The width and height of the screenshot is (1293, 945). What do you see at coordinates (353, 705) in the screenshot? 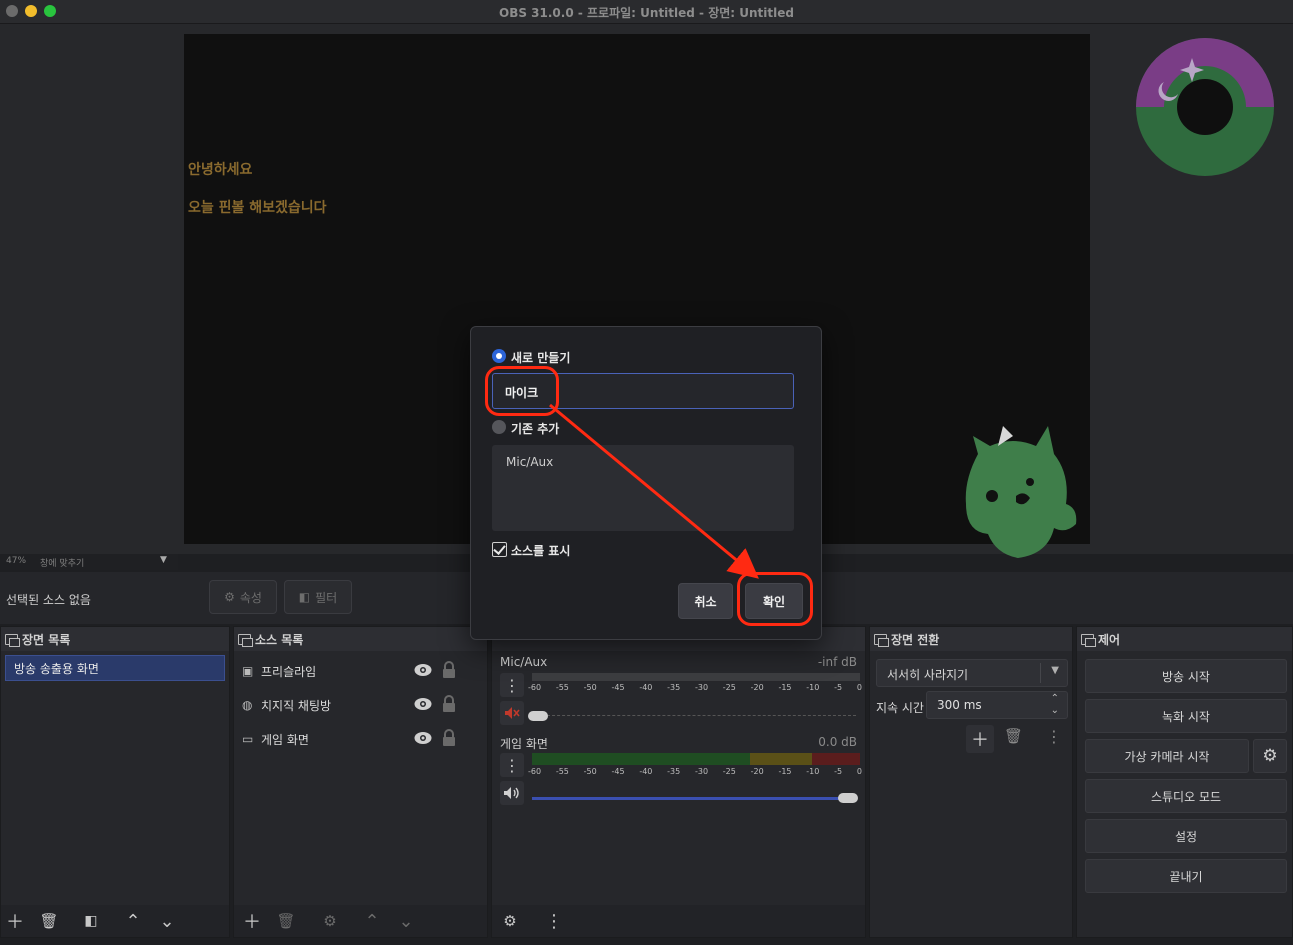
I see `source-item: ◍ 치지직 채팅방` at bounding box center [353, 705].